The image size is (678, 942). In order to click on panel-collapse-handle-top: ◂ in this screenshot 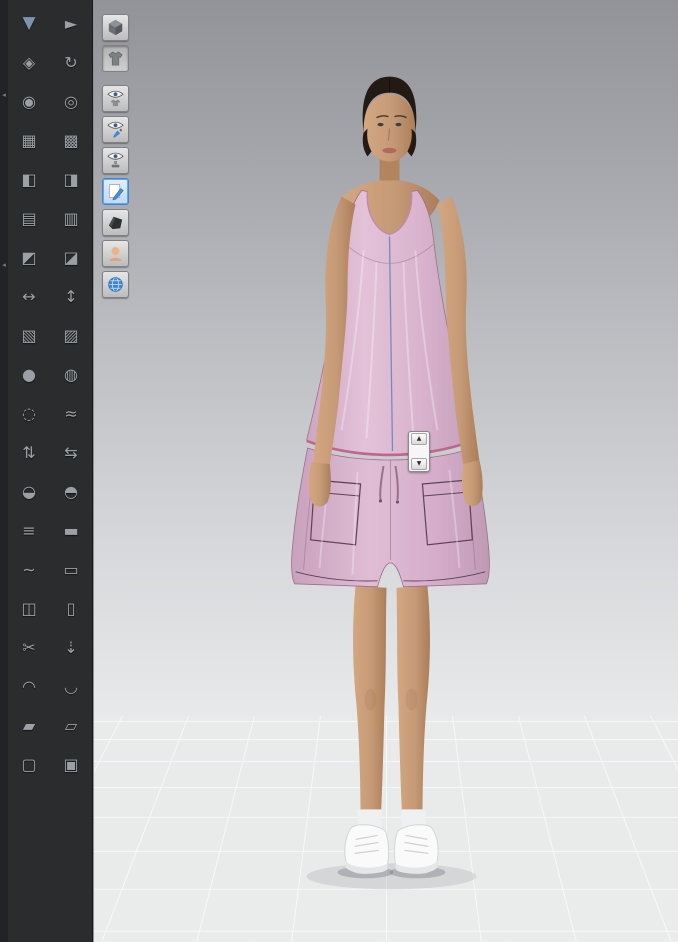, I will do `click(4, 95)`.